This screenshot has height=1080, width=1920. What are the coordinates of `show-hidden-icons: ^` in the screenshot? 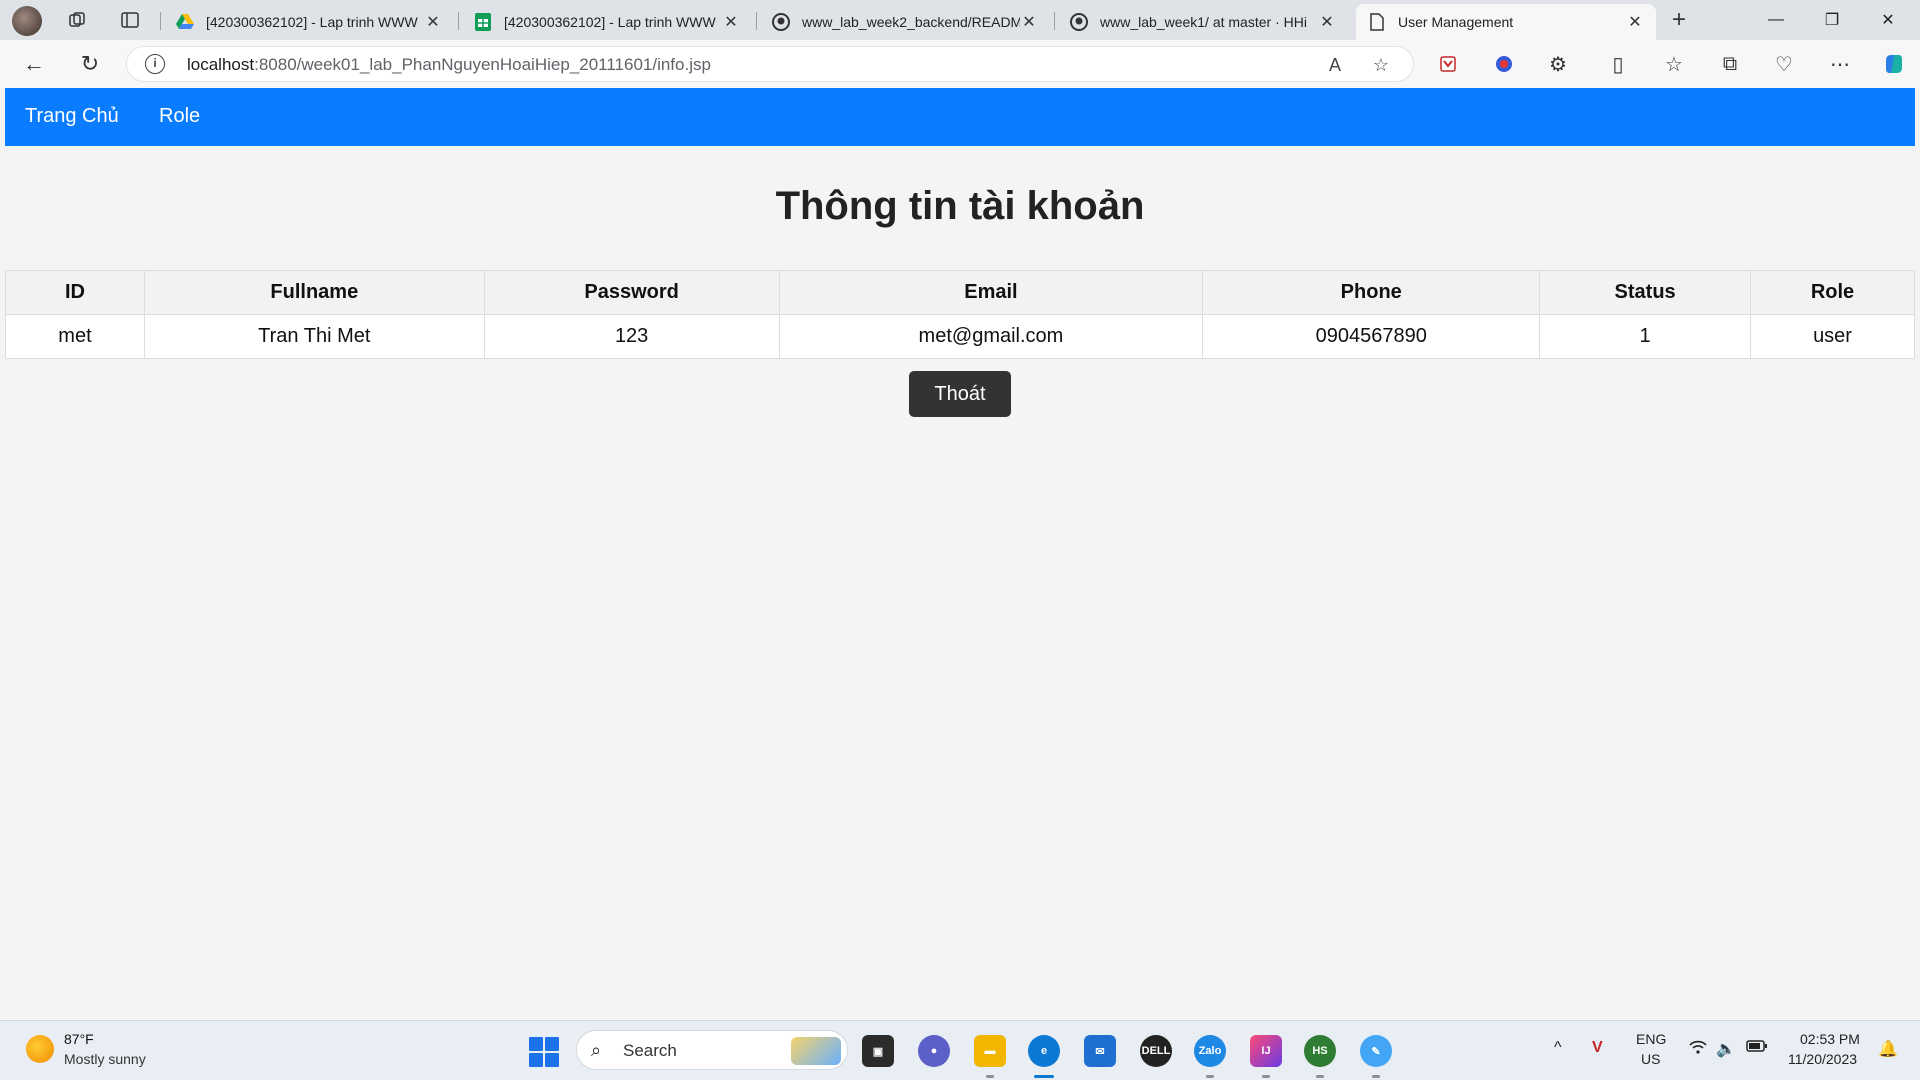 It's located at (1558, 1048).